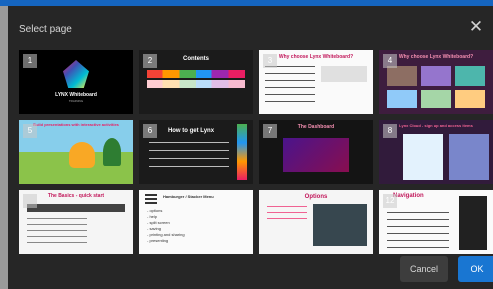 This screenshot has height=289, width=493. What do you see at coordinates (270, 61) in the screenshot?
I see `page-number: 3` at bounding box center [270, 61].